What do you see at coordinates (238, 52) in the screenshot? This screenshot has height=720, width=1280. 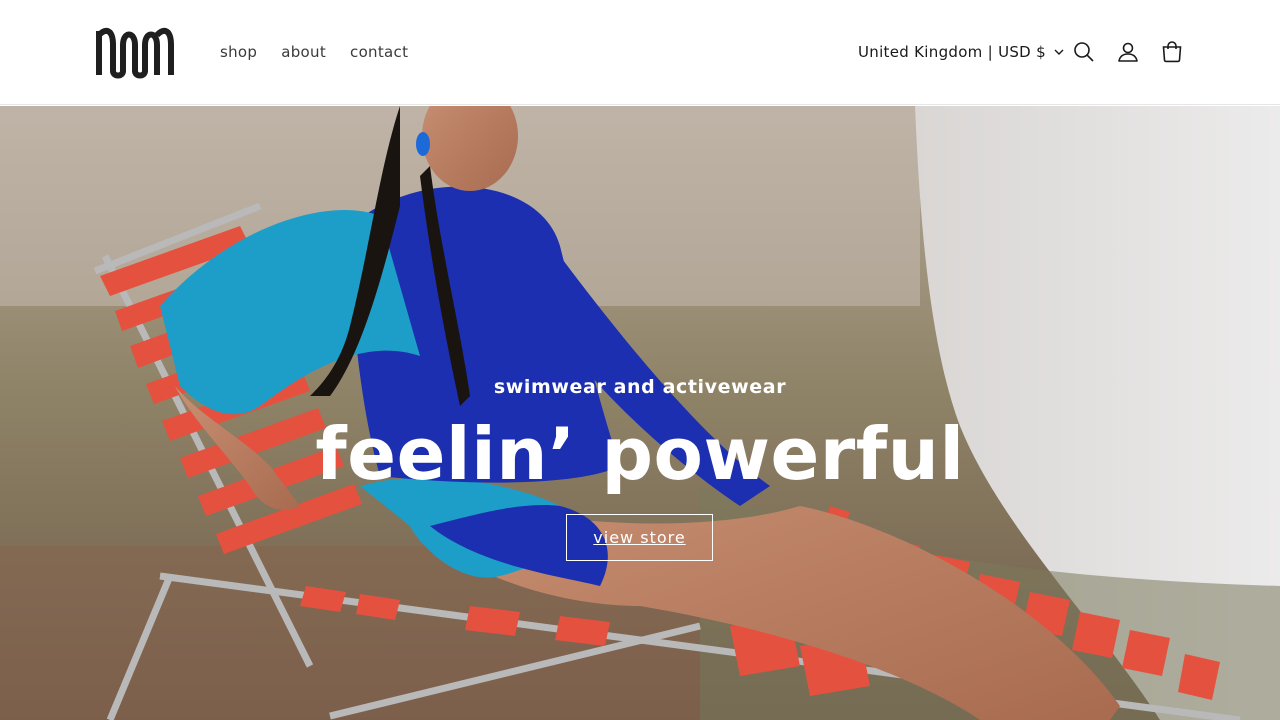 I see `nav-shop: shop` at bounding box center [238, 52].